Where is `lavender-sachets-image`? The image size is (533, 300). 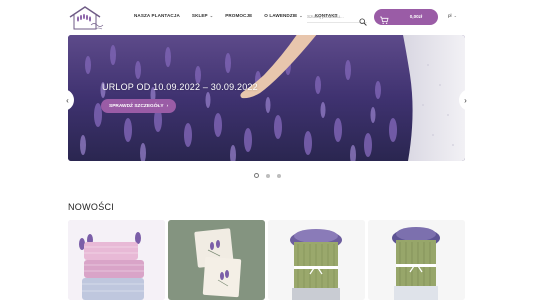 lavender-sachets-image is located at coordinates (216, 260).